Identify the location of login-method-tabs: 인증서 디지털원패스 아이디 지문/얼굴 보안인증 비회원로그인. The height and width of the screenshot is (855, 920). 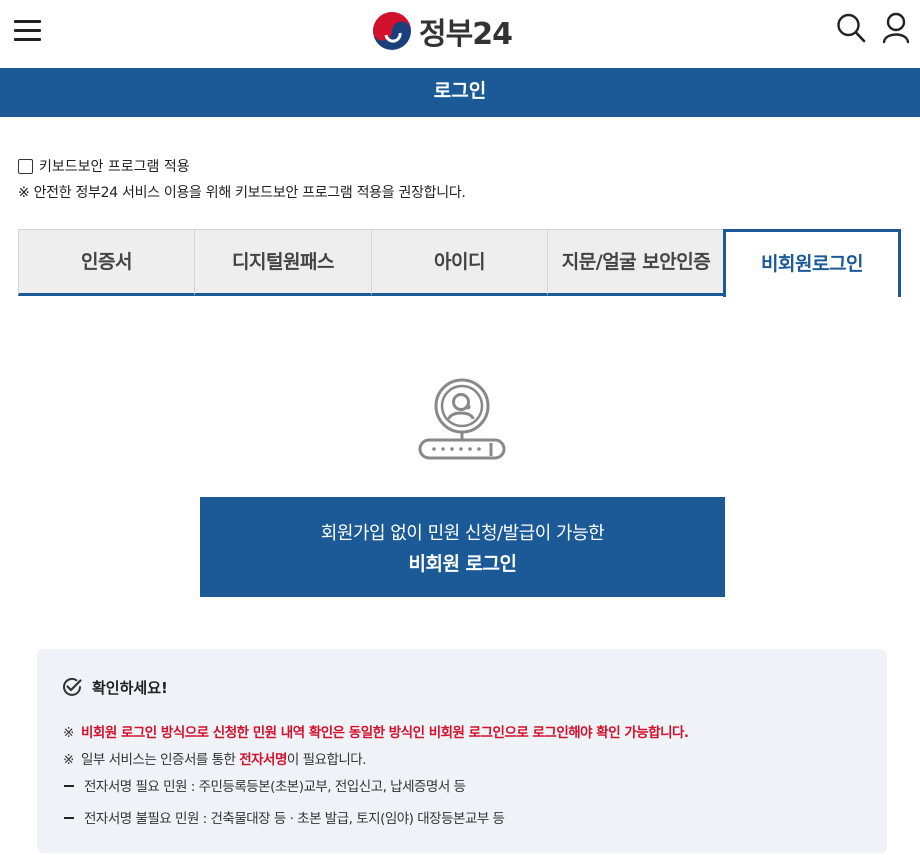
(459, 263).